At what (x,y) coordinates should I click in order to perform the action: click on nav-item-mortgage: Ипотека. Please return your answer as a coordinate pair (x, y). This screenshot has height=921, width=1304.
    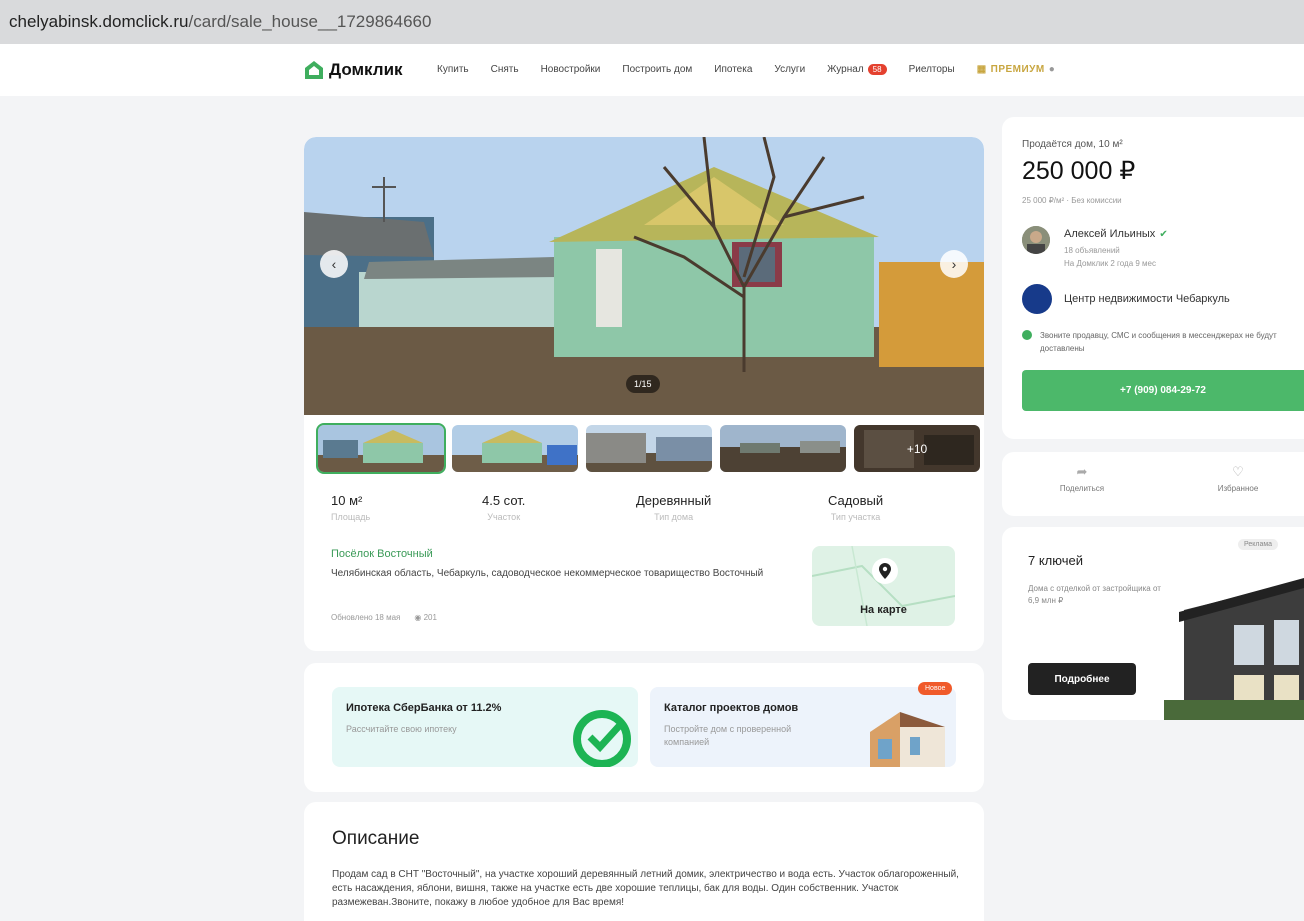
    Looking at the image, I should click on (733, 69).